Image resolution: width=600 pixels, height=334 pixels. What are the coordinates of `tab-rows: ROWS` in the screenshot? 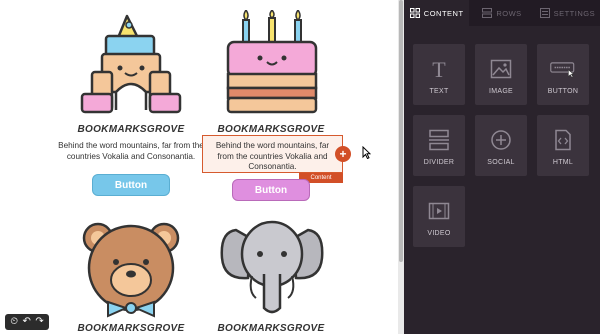 It's located at (501, 13).